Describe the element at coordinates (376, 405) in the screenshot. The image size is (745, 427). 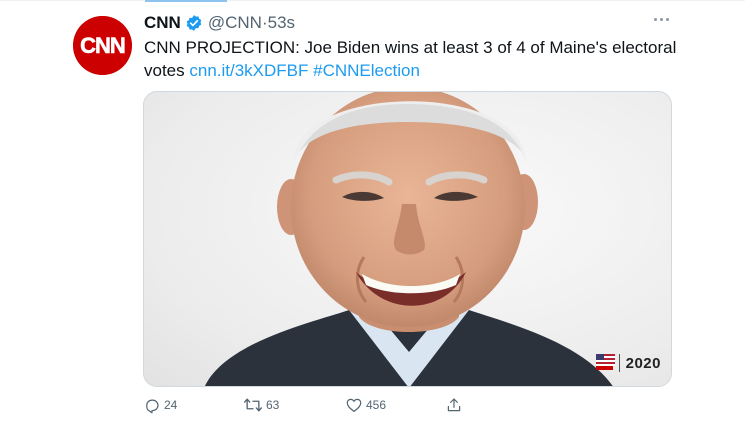
I see `like-count: 456` at that location.